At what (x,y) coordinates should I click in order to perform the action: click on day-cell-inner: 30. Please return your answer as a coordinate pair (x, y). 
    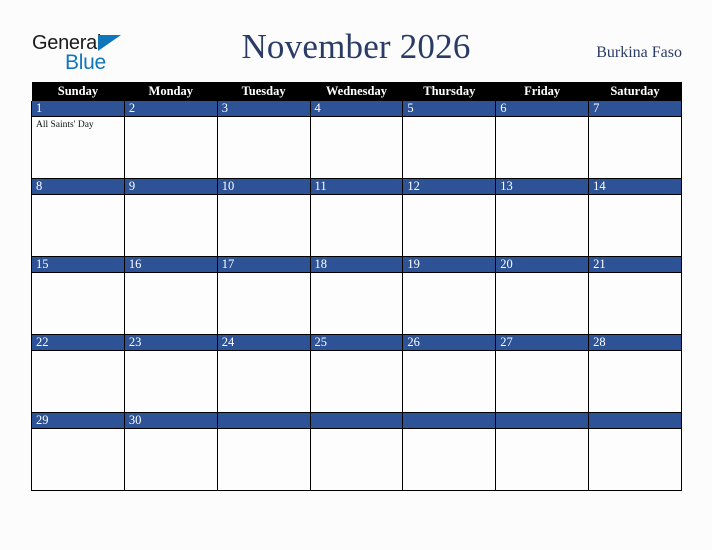
    Looking at the image, I should click on (170, 451).